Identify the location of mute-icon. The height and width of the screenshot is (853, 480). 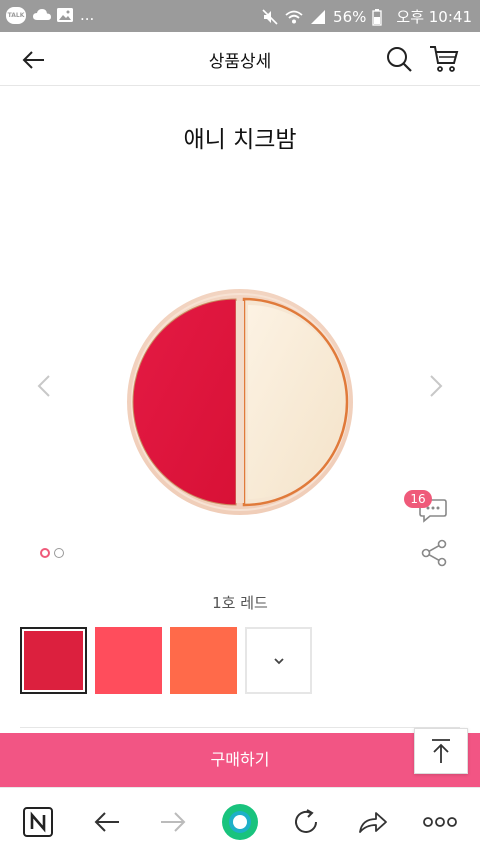
(270, 17).